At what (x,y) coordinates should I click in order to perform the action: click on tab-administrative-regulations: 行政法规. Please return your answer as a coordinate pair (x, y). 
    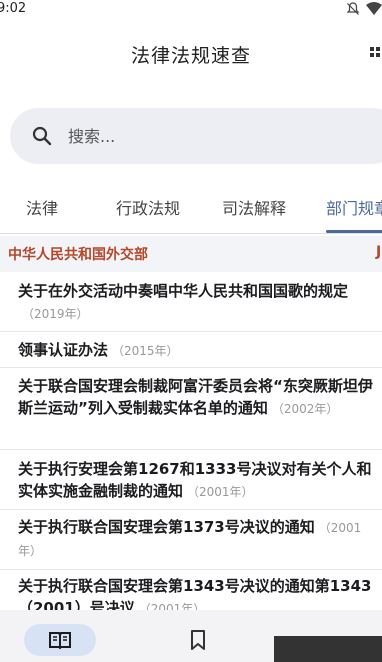
    Looking at the image, I should click on (148, 210).